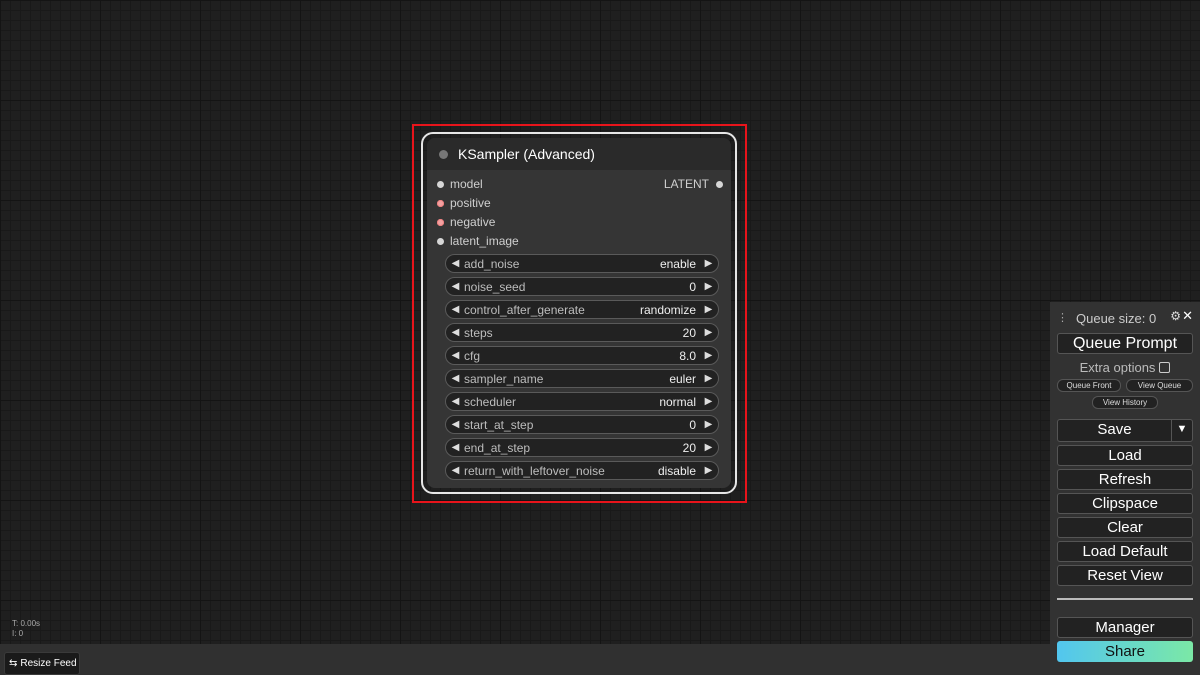 Image resolution: width=1200 pixels, height=675 pixels. I want to click on clipspace-button: Clipspace, so click(1125, 503).